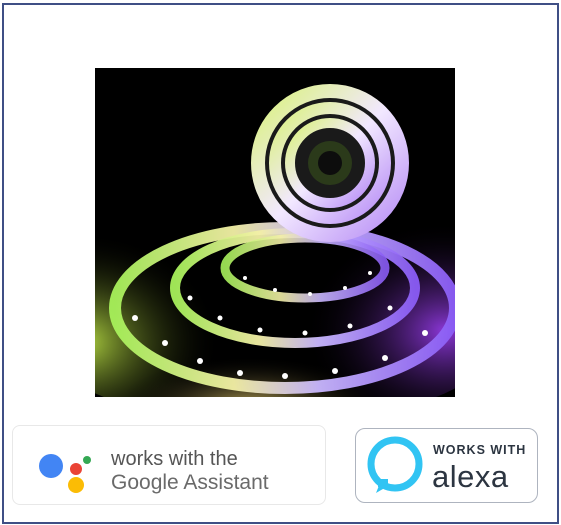  I want to click on google-badge-line1: works with the, so click(174, 459).